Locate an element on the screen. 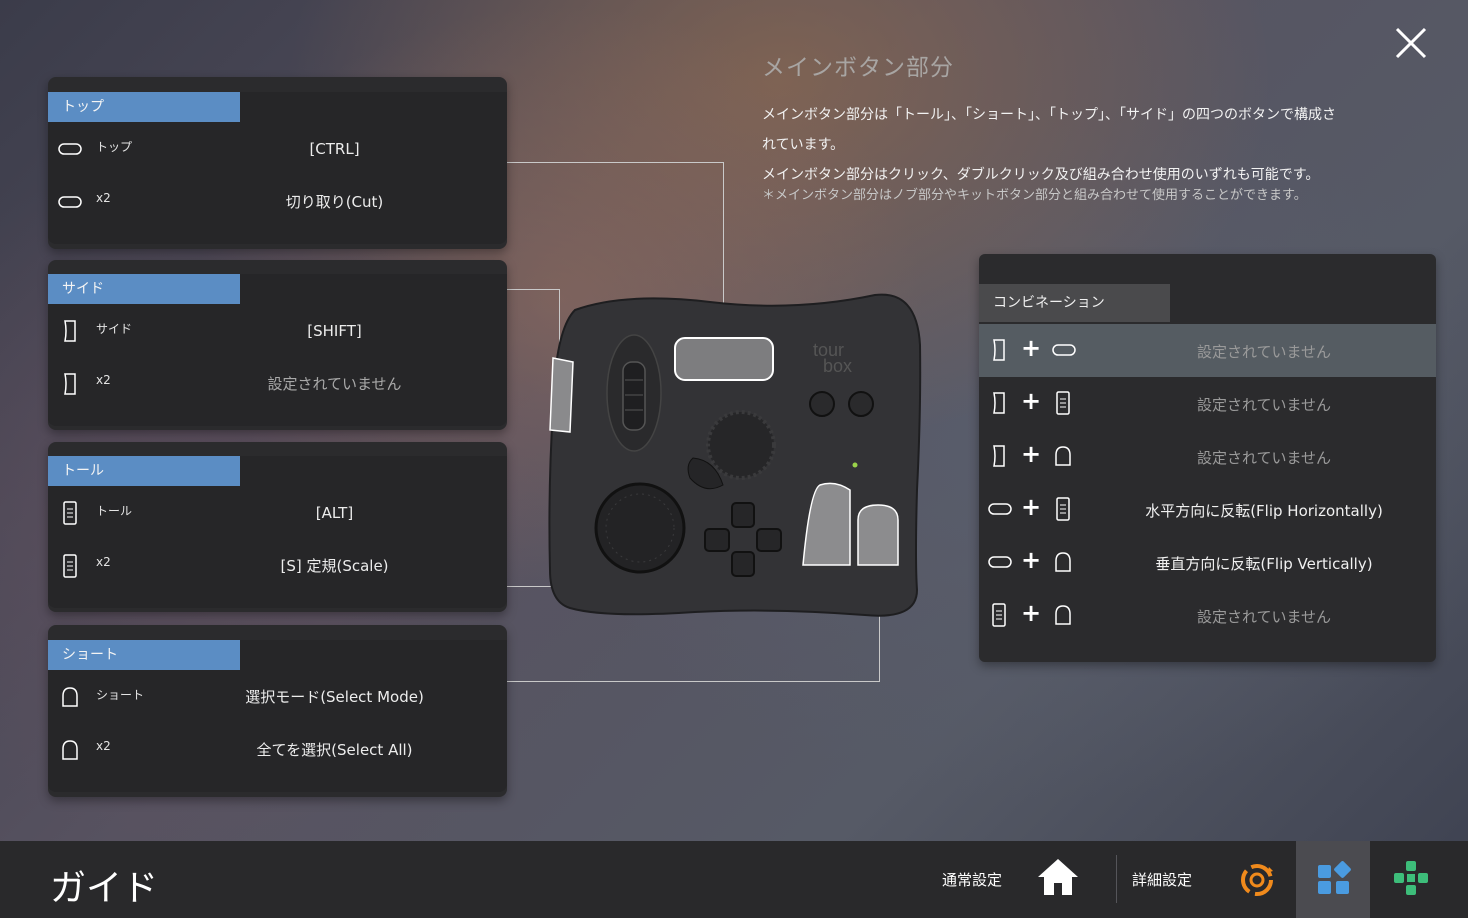  gamepad-button is located at coordinates (1411, 880).